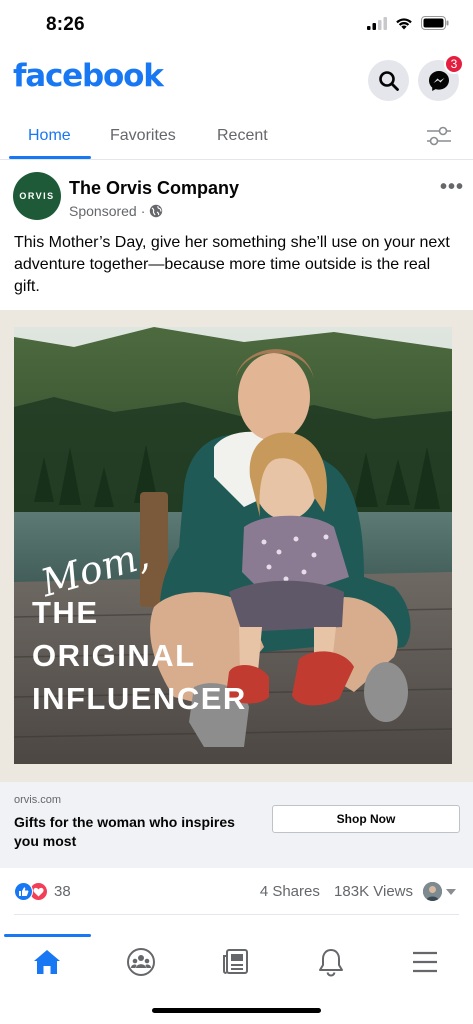 This screenshot has width=473, height=1024. What do you see at coordinates (103, 211) in the screenshot?
I see `sponsored-text: Sponsored` at bounding box center [103, 211].